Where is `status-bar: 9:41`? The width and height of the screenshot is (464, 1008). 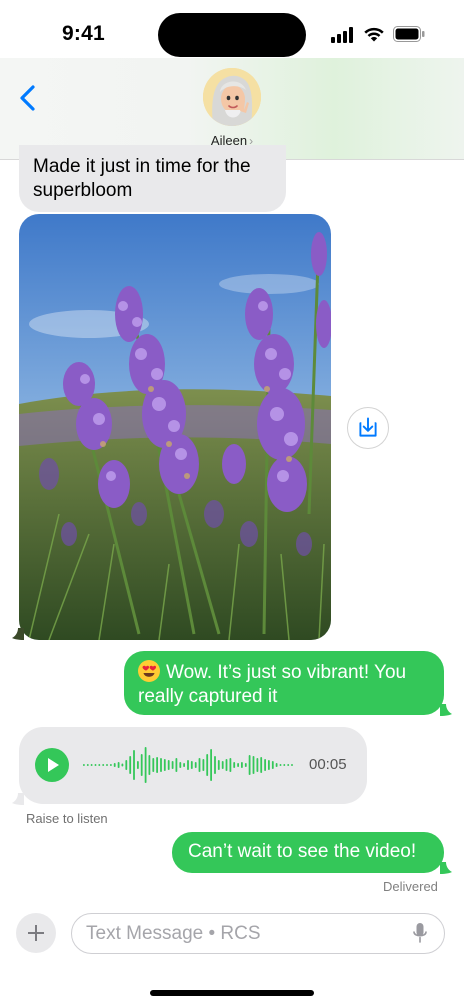
status-bar: 9:41 is located at coordinates (232, 29).